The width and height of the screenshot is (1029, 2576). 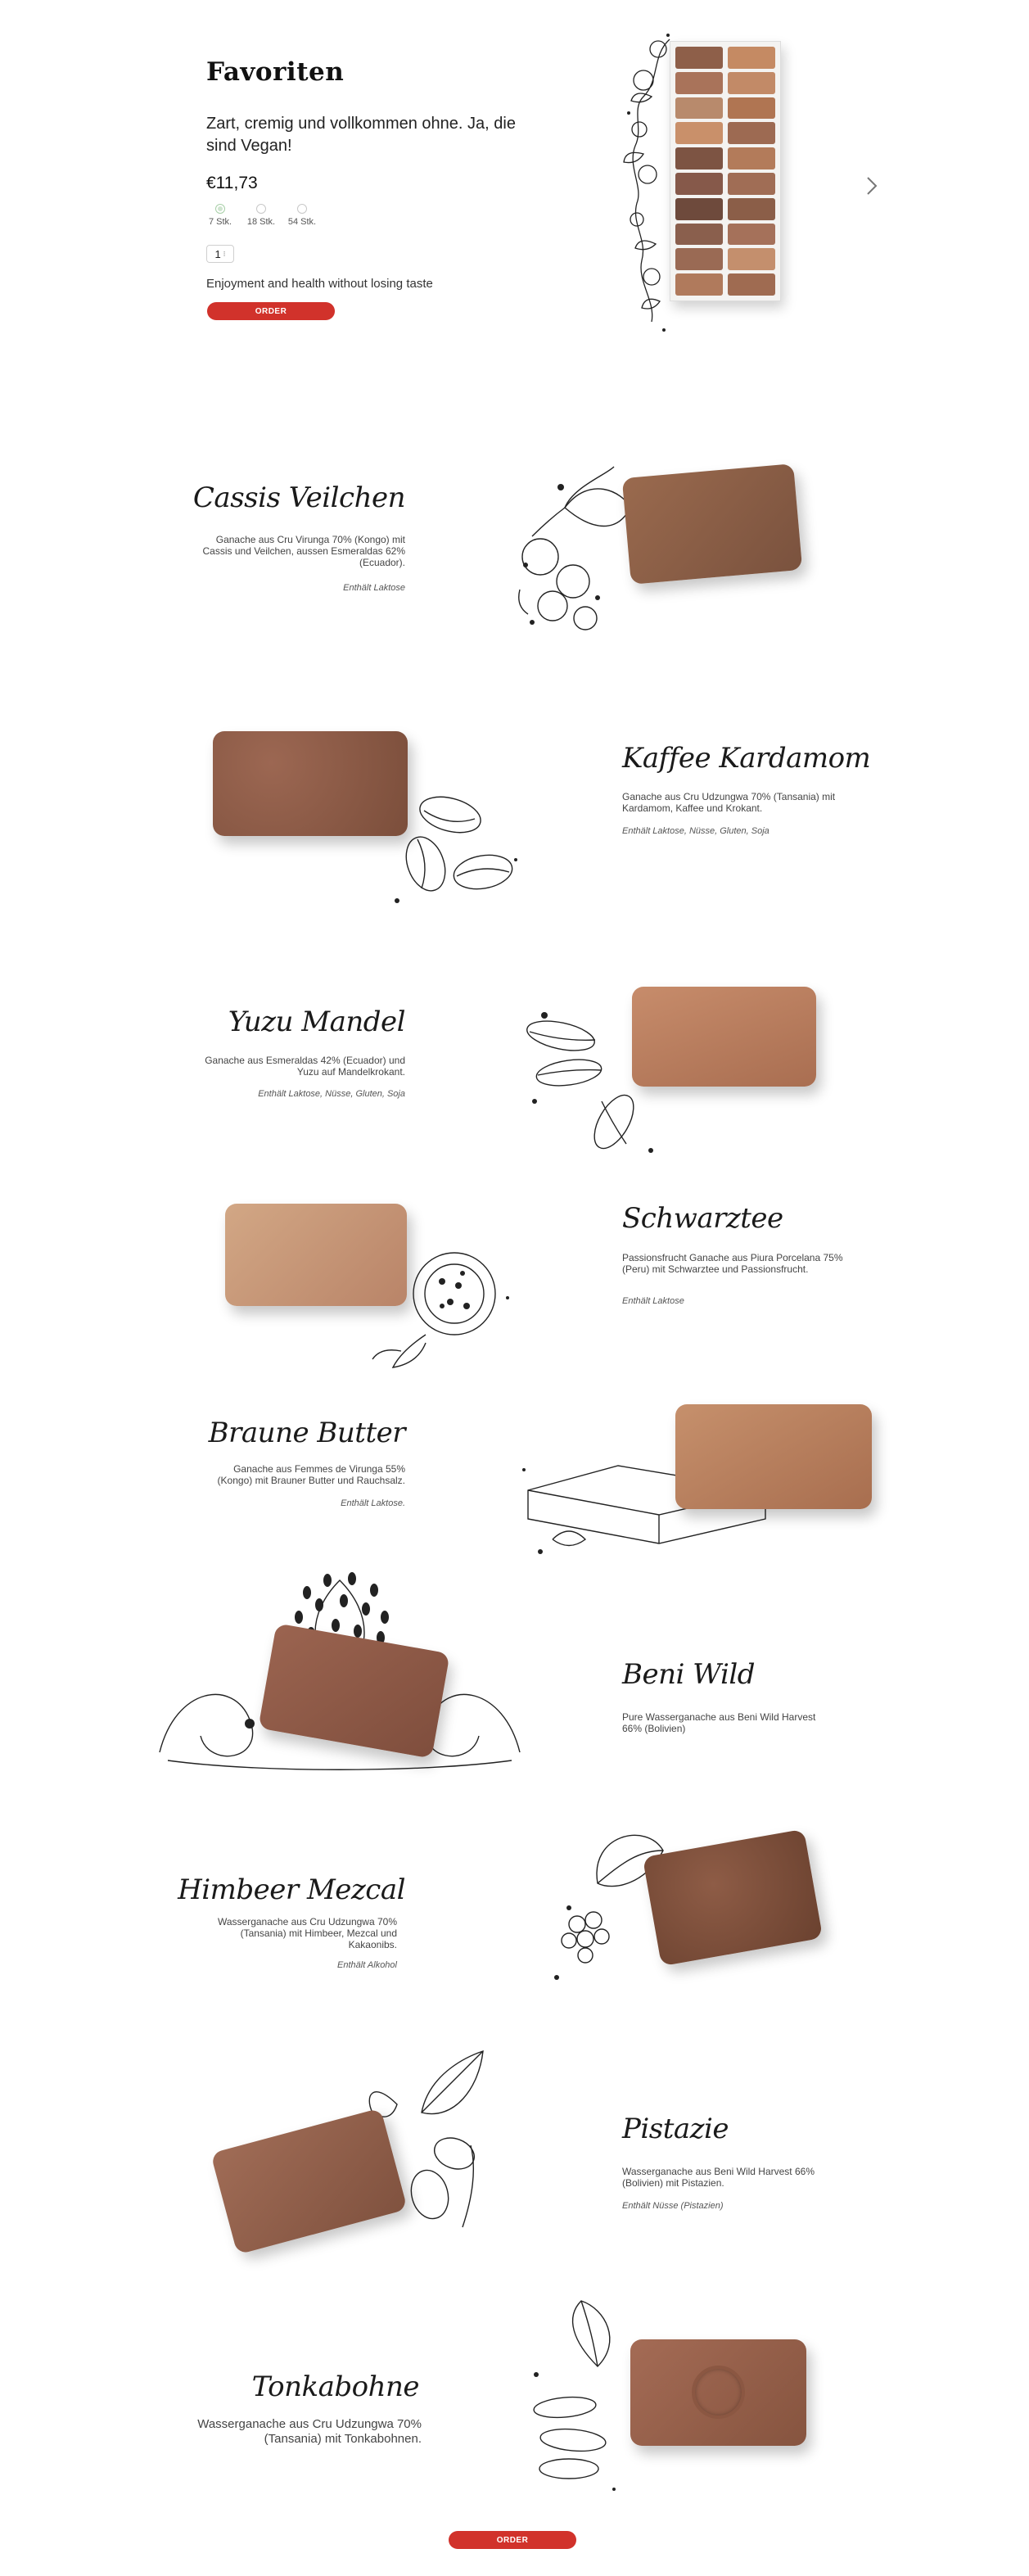 What do you see at coordinates (302, 215) in the screenshot?
I see `size-option-54: 54 Stk.` at bounding box center [302, 215].